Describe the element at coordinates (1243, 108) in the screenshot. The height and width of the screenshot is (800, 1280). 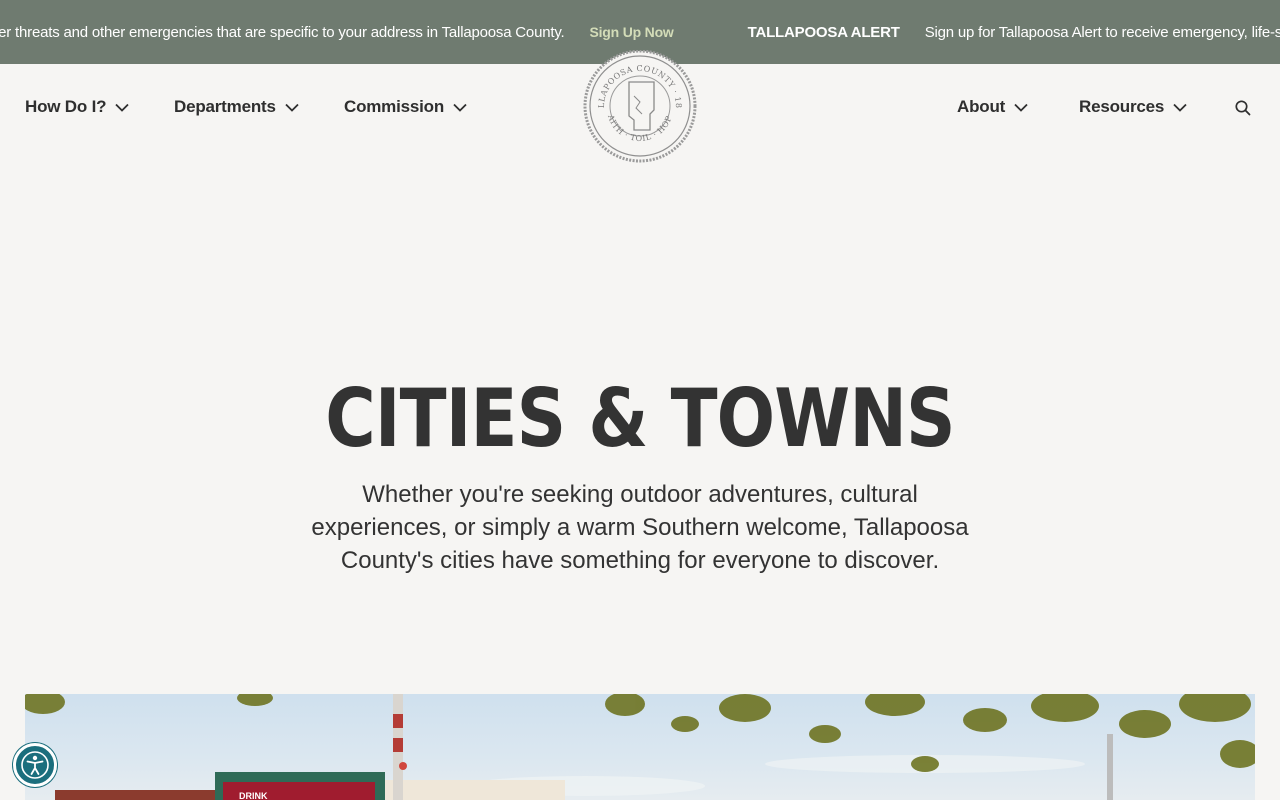
I see `search-icon` at that location.